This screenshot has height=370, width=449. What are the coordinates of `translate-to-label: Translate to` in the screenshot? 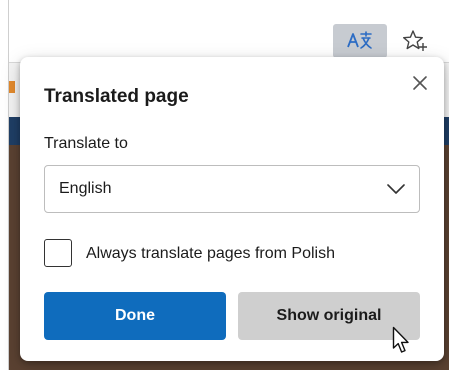 It's located at (86, 143).